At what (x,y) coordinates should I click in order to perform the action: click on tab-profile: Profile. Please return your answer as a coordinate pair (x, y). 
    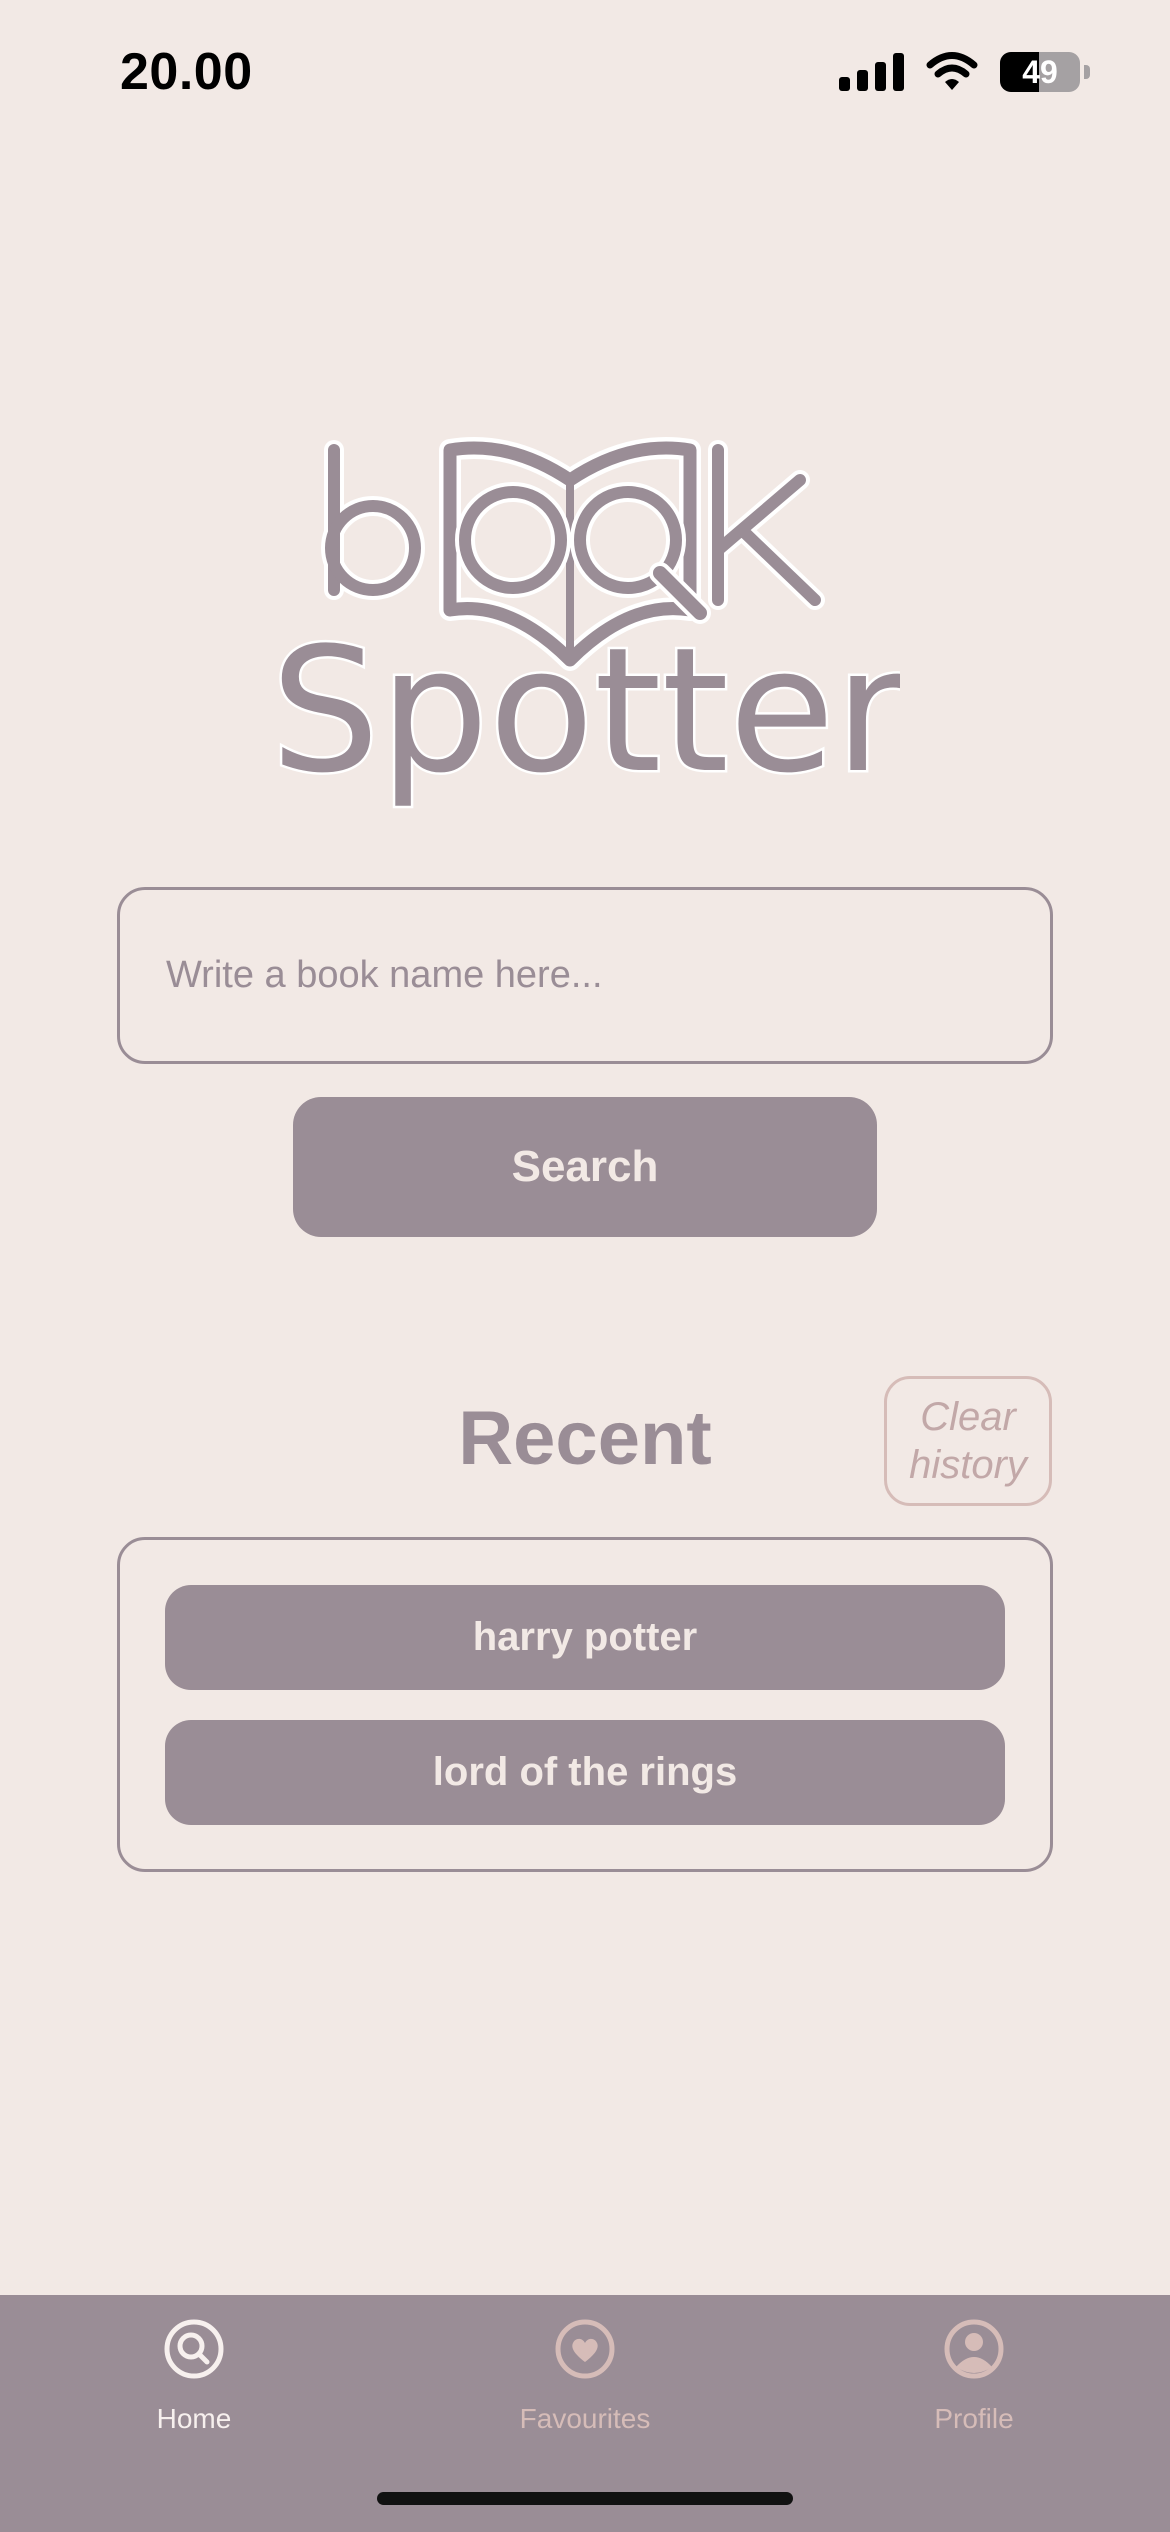
    Looking at the image, I should click on (974, 2376).